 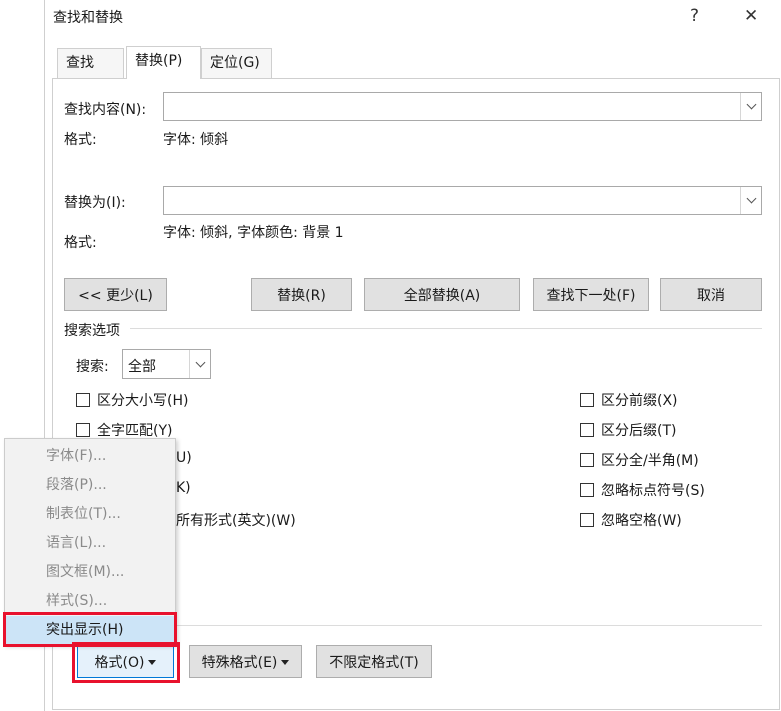 What do you see at coordinates (92, 331) in the screenshot?
I see `search-options-title: 搜索选项` at bounding box center [92, 331].